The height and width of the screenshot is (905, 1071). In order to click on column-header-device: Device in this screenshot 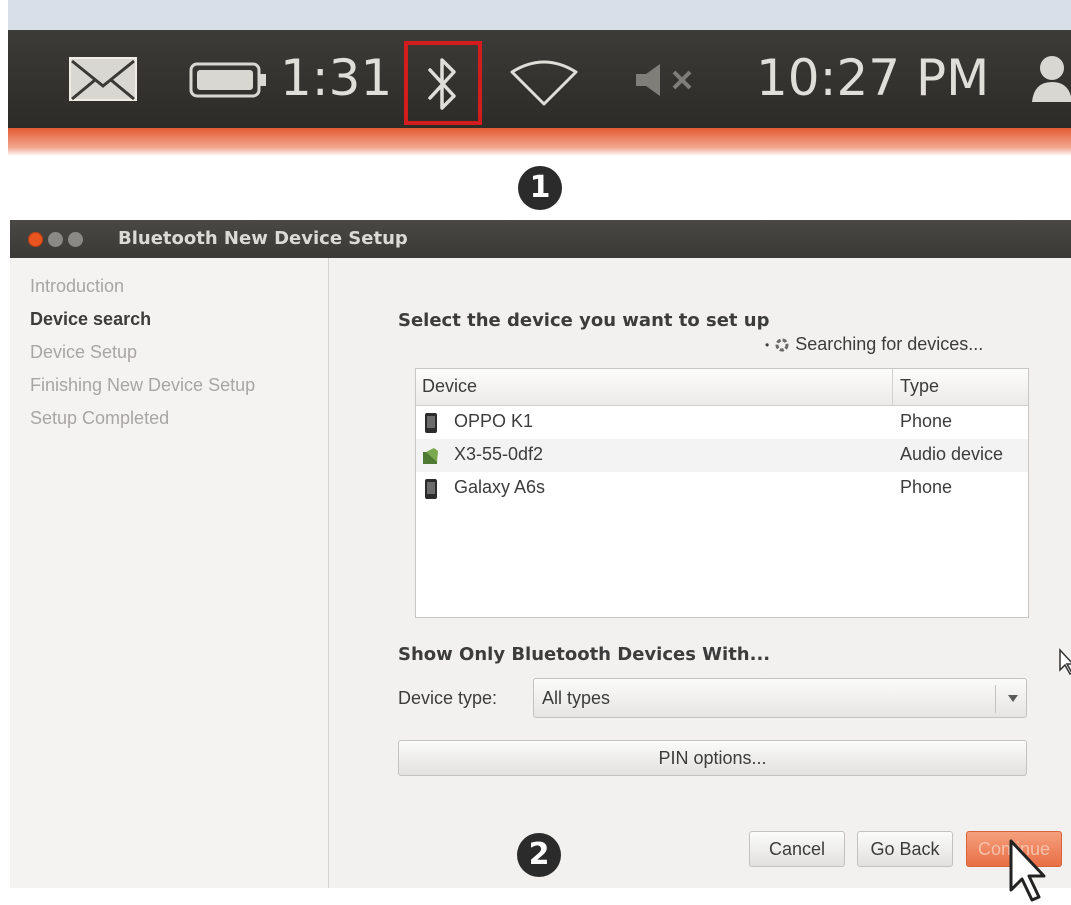, I will do `click(449, 386)`.